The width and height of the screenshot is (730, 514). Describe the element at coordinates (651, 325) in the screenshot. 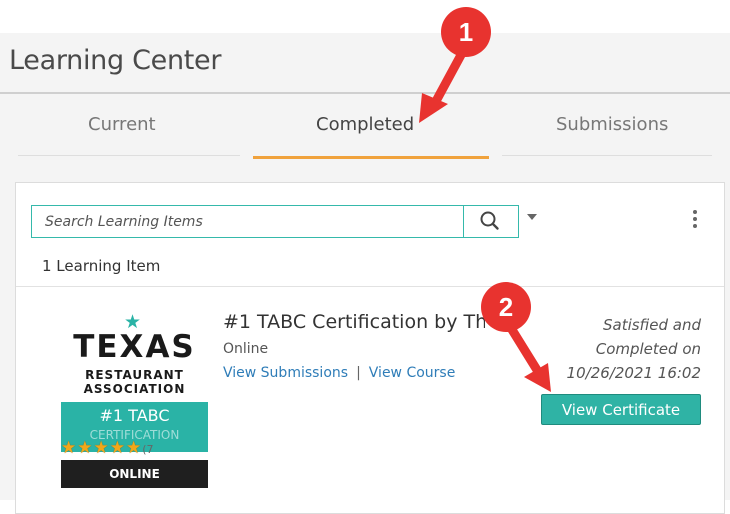

I see `status-line: Satisfied and` at that location.